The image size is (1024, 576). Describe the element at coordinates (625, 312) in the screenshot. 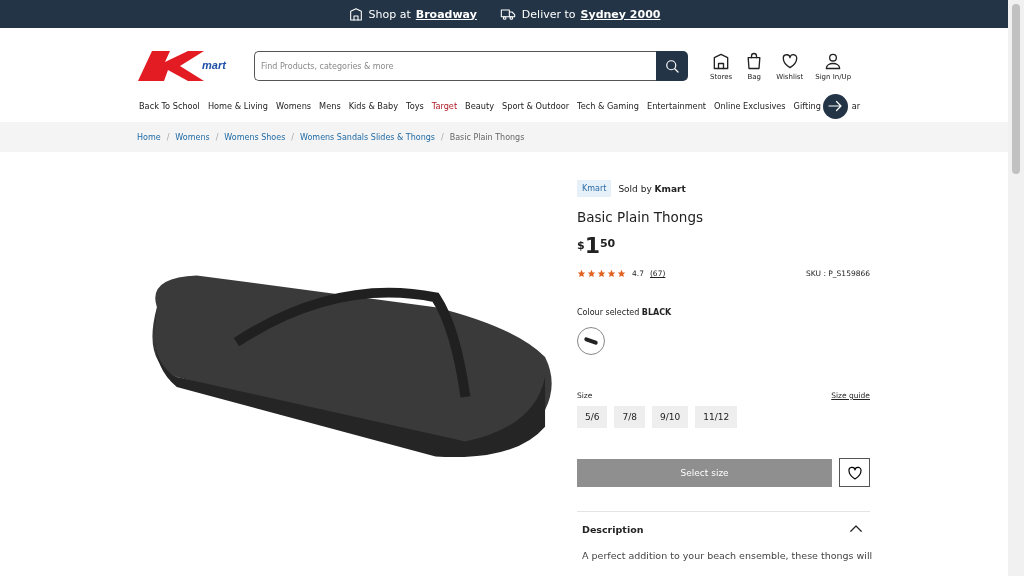

I see `colour-label: Colour selected BLACK` at that location.